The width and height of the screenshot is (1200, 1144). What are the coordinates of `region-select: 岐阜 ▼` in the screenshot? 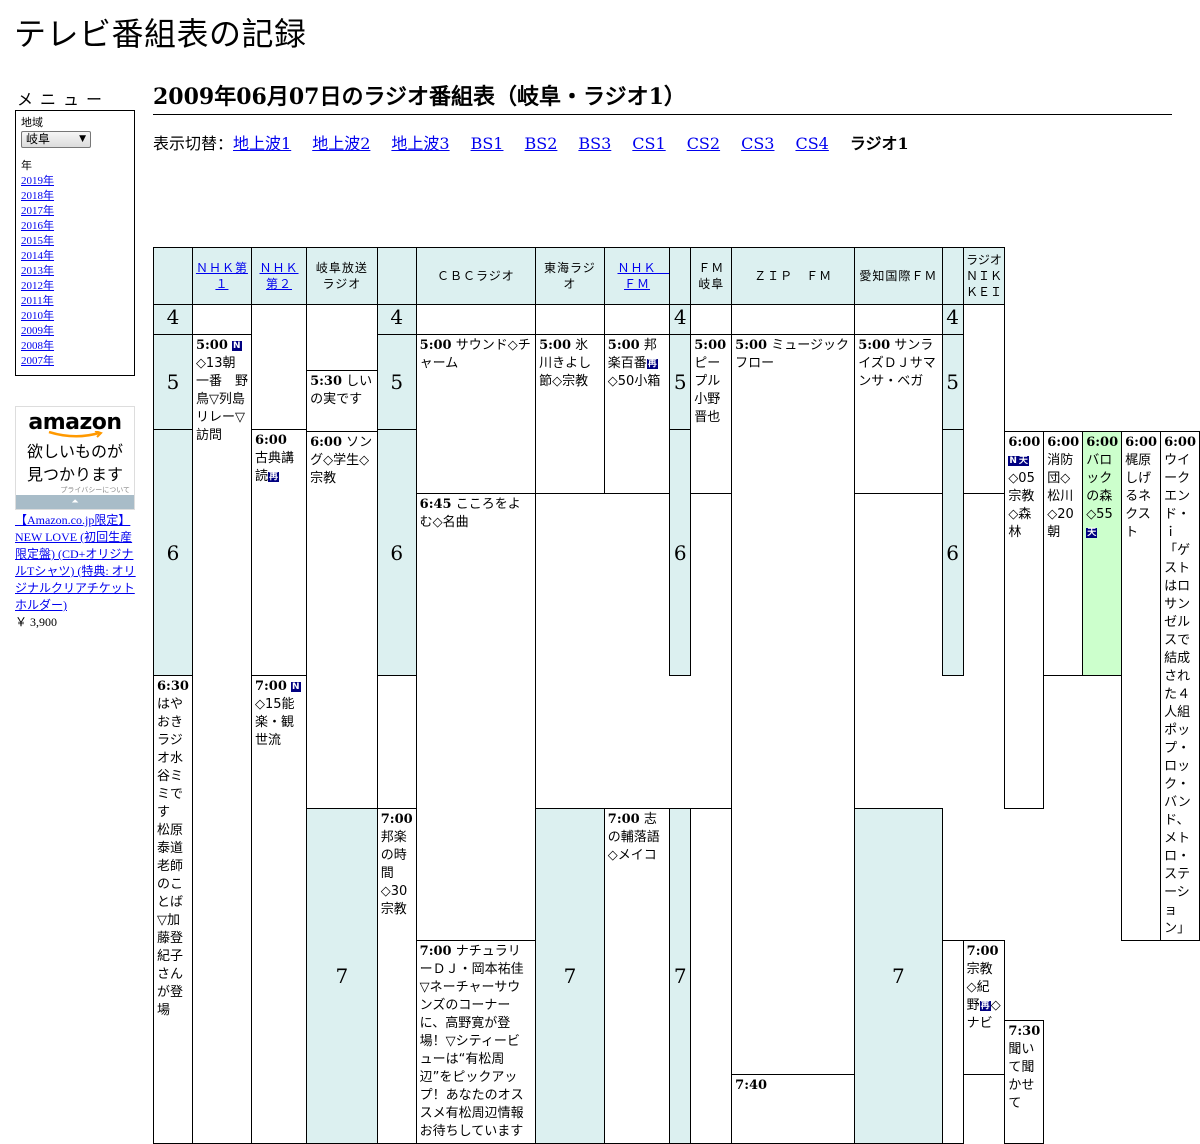 It's located at (56, 139).